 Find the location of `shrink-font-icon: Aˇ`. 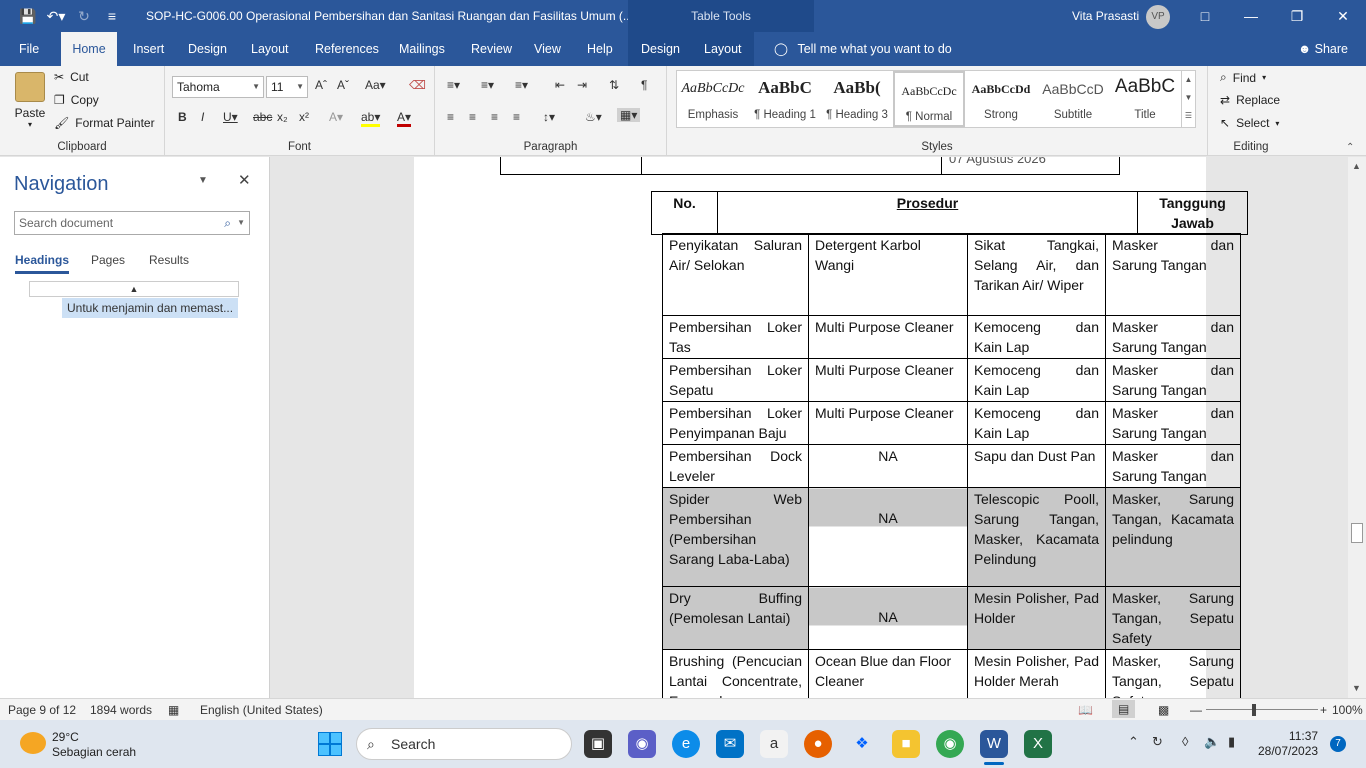

shrink-font-icon: Aˇ is located at coordinates (343, 85).